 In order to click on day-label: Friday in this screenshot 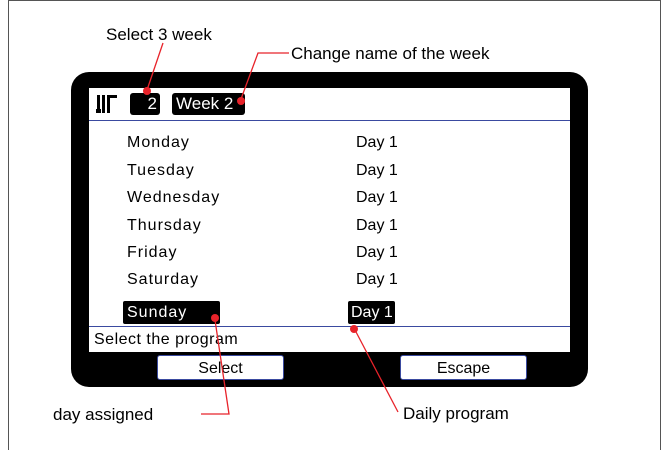, I will do `click(152, 252)`.